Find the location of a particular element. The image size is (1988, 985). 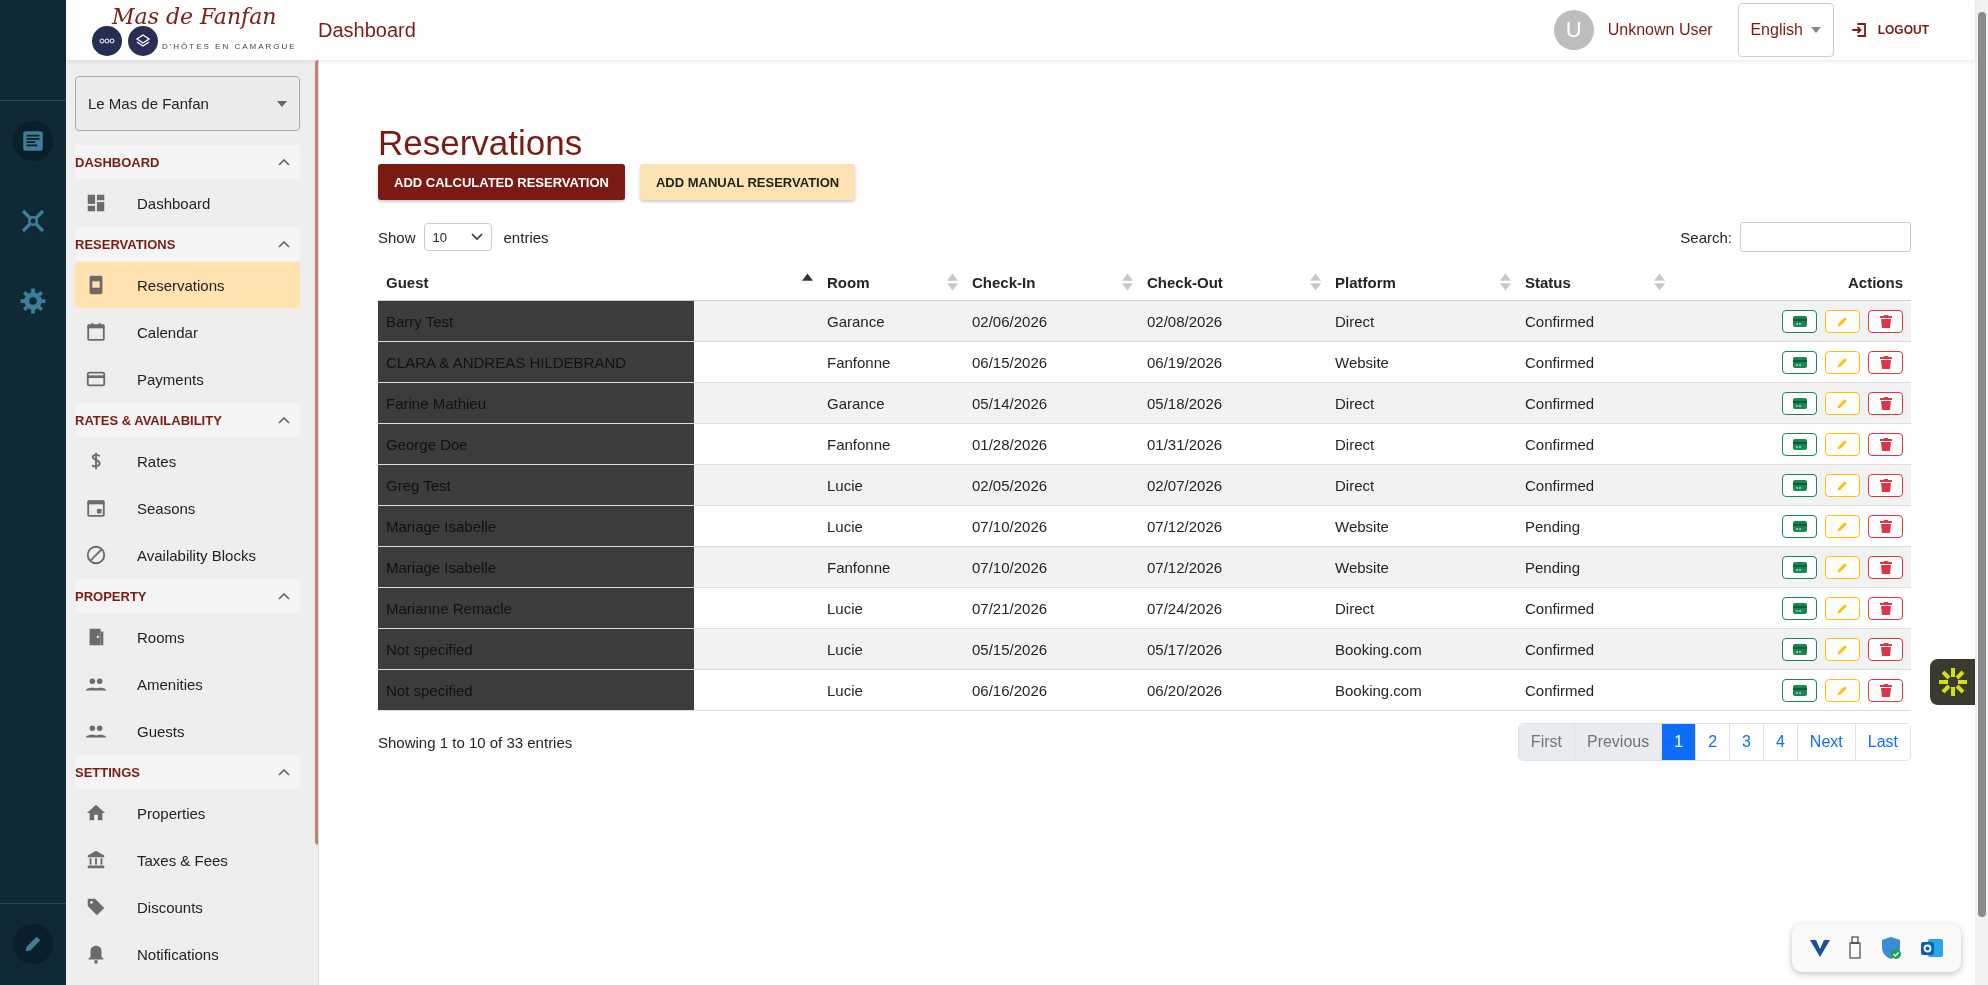

sidebar-item: Taxes & Fees is located at coordinates (187, 860).